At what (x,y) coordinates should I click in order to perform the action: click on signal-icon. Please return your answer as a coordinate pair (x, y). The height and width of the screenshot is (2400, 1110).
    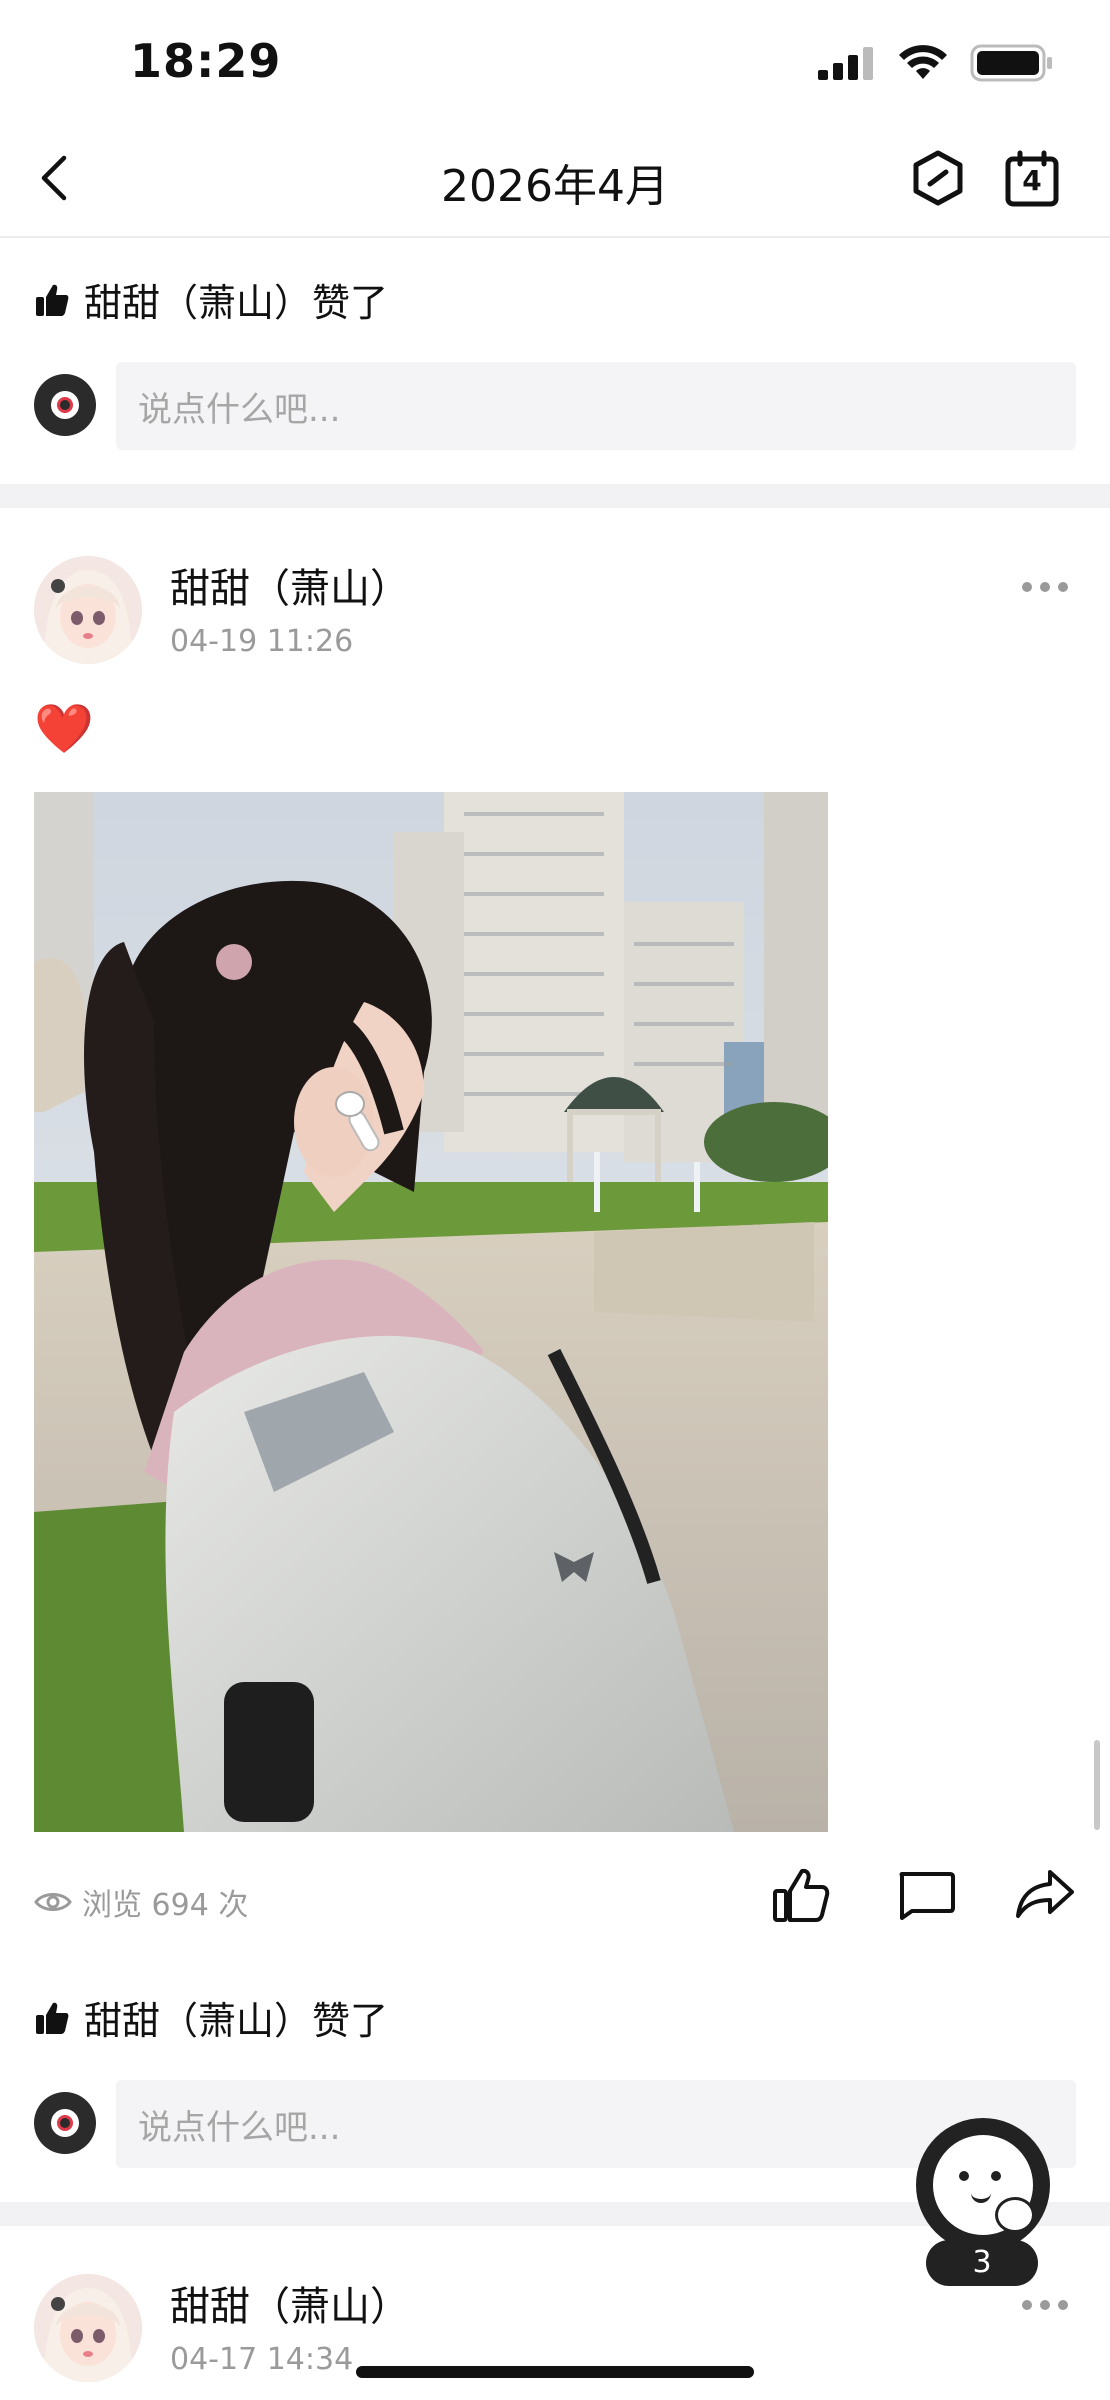
    Looking at the image, I should click on (845, 63).